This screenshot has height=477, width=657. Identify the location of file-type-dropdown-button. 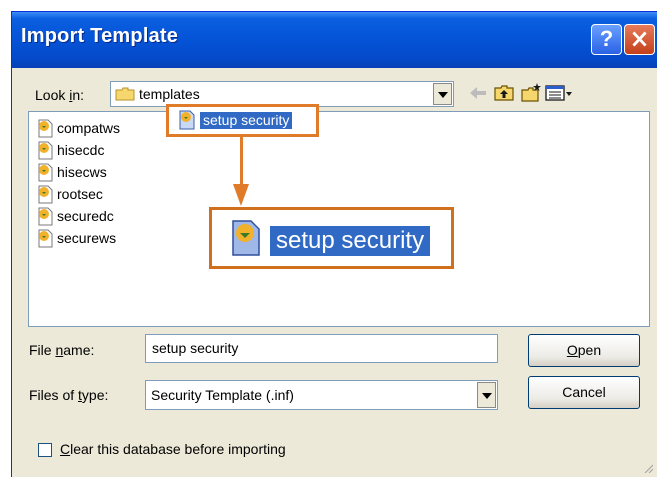
(486, 395).